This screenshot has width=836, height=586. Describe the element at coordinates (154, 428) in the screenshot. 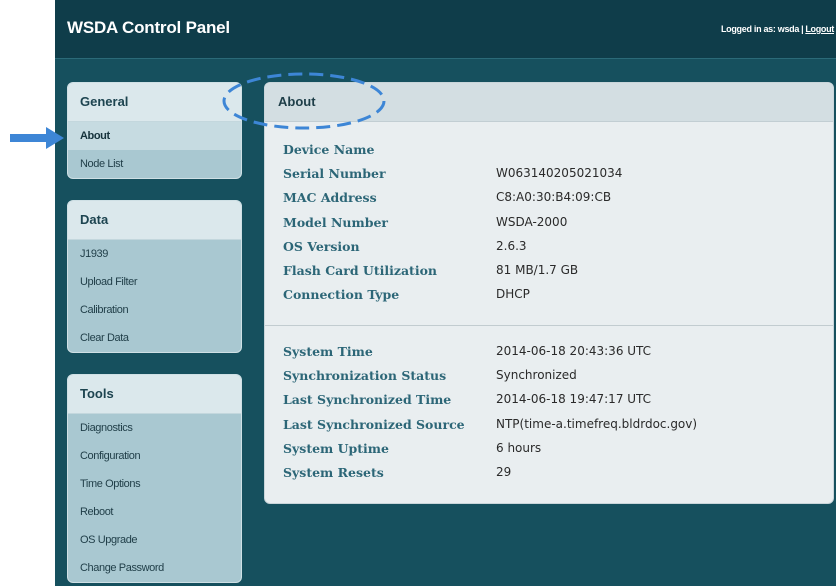

I see `sidebar-item-diagnostics: Diagnostics` at that location.